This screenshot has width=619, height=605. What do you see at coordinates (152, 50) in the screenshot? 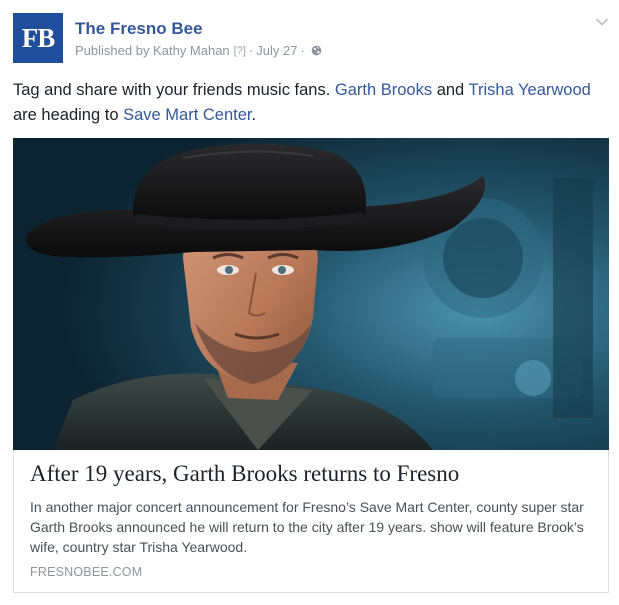
I see `published-by-text: Published by Kathy Mahan` at bounding box center [152, 50].